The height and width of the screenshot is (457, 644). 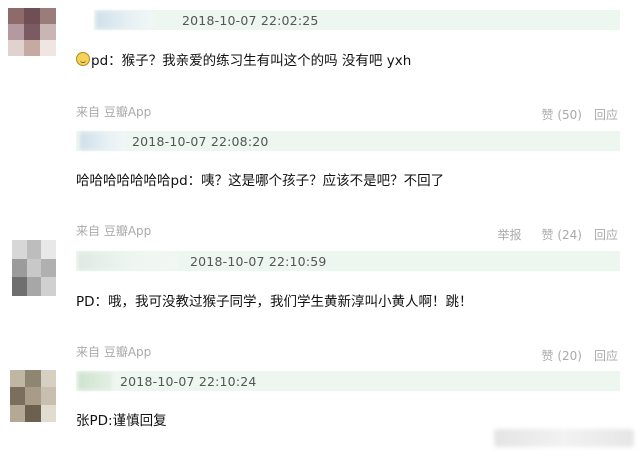 I want to click on watermark-blurred, so click(x=564, y=438).